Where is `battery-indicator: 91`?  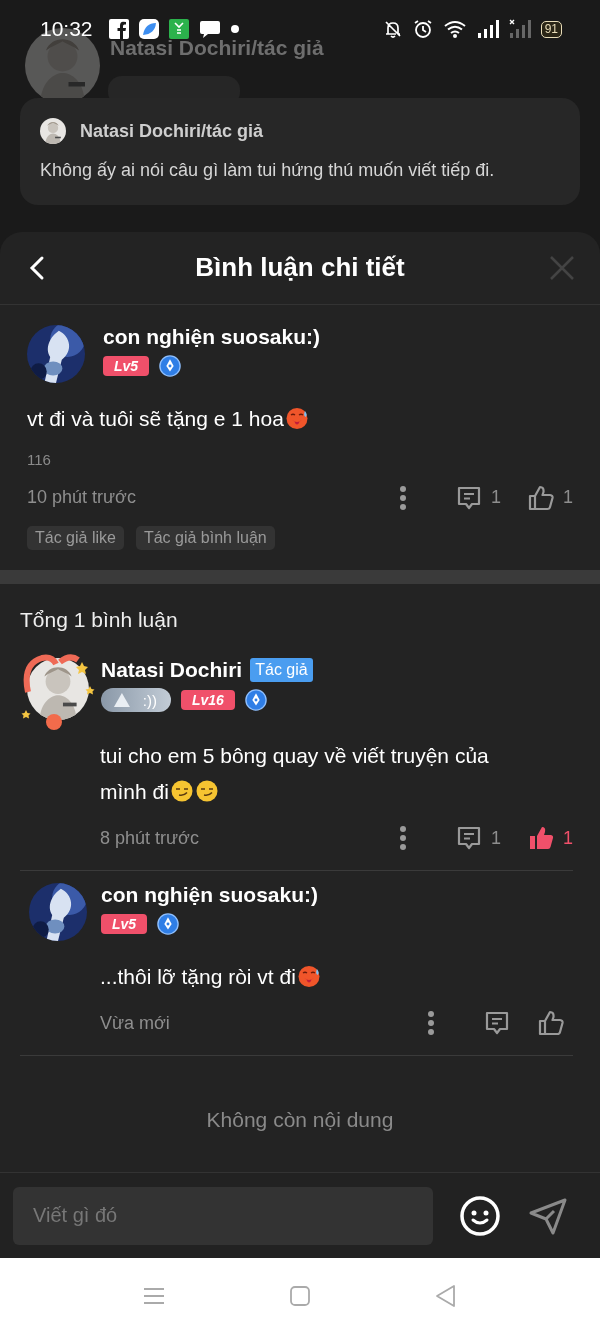
battery-indicator: 91 is located at coordinates (551, 29).